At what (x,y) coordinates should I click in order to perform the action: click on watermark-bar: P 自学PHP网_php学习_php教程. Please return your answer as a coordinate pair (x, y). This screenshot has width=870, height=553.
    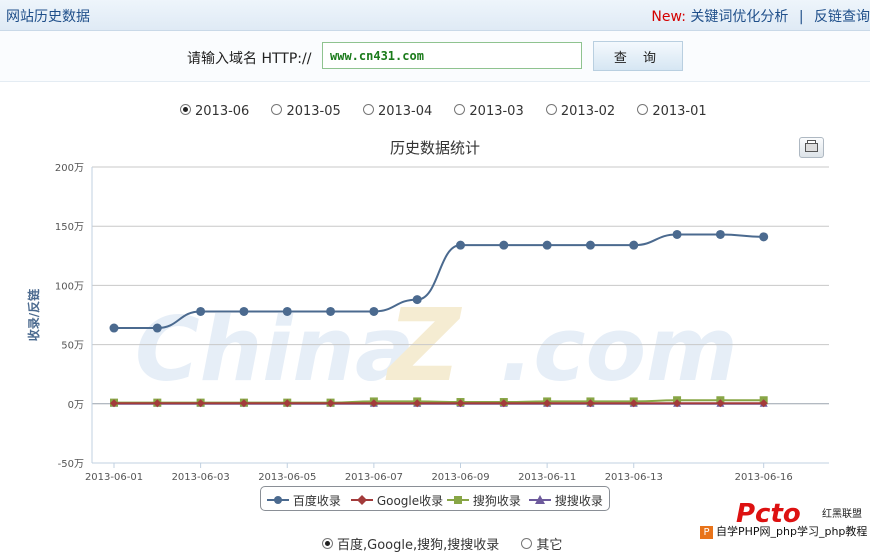
    Looking at the image, I should click on (785, 532).